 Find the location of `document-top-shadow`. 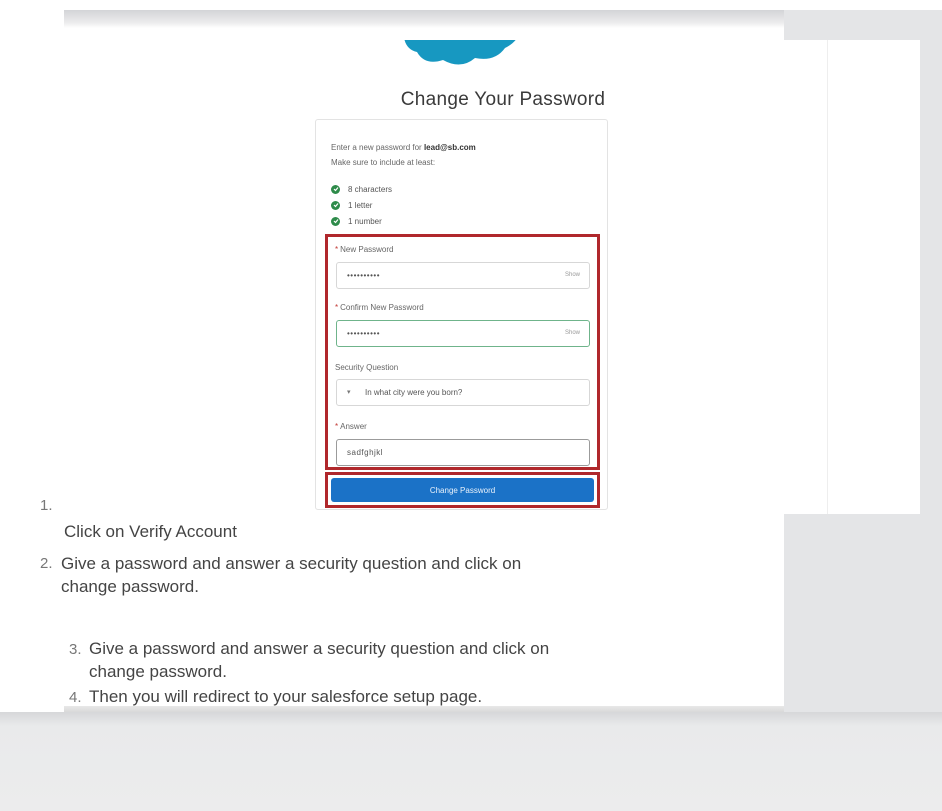

document-top-shadow is located at coordinates (424, 19).